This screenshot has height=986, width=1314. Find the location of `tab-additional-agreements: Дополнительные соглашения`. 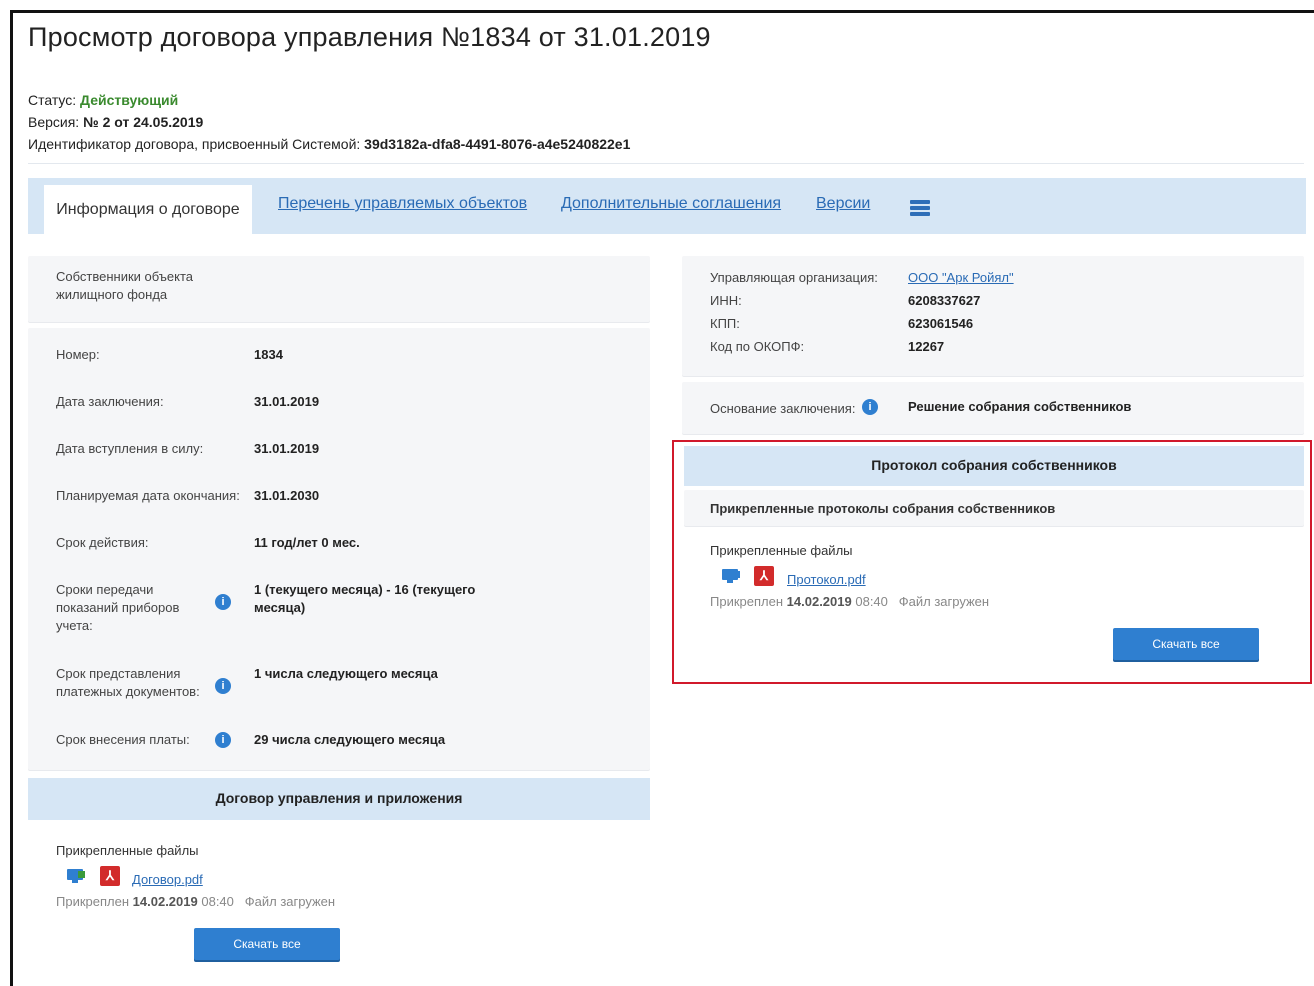

tab-additional-agreements: Дополнительные соглашения is located at coordinates (671, 204).